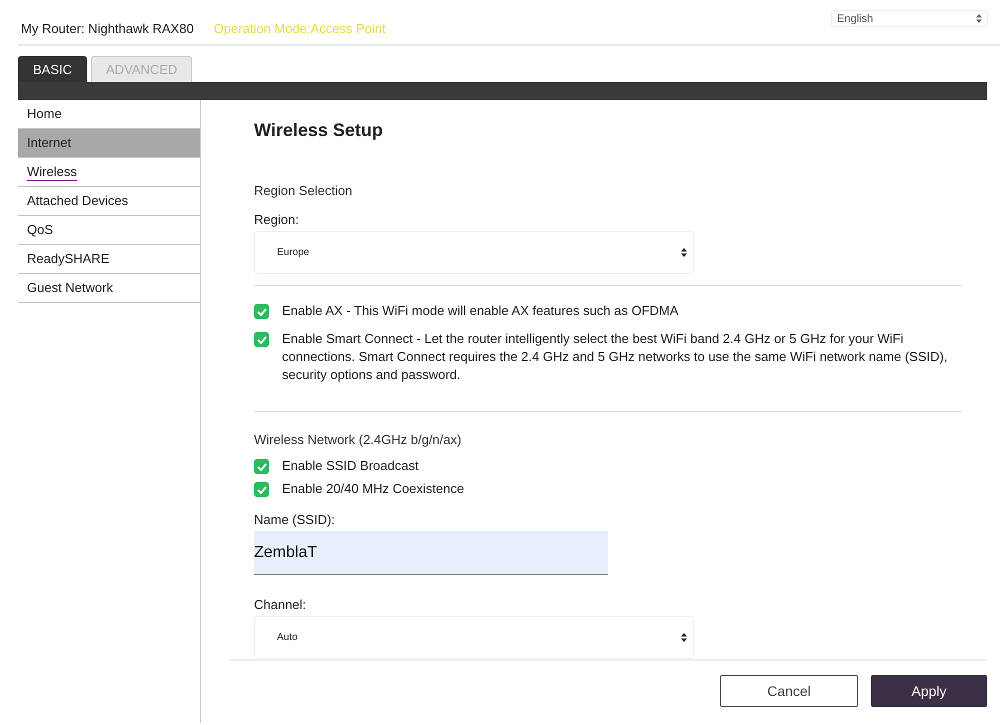 This screenshot has width=1000, height=725. I want to click on checkbox-label: Enable Smart Connect - Let the router intelligently select the best WiFi band 2.4 GHz or 5 GHz for your WiFi connections. Smart Connect requires the 2.4 GHz and 5 GHz networks to use the same WiFi network name (SSID), security options and password., so click(615, 357).